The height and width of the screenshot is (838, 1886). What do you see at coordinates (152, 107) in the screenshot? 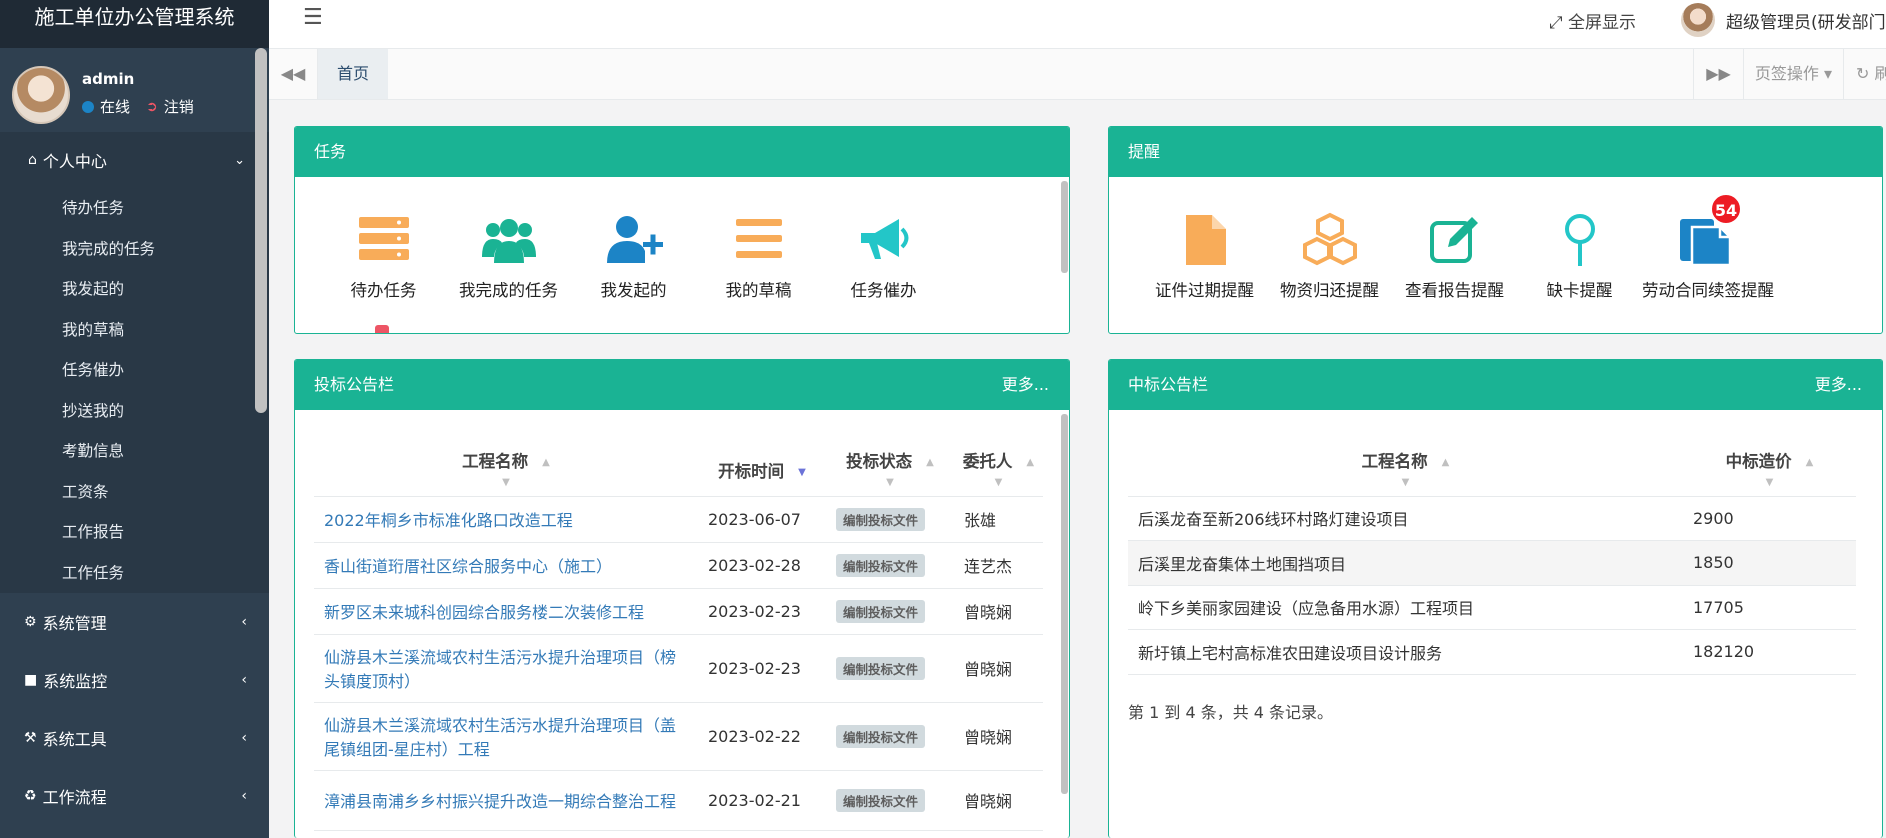
I see `sign-out-icon: ➲` at bounding box center [152, 107].